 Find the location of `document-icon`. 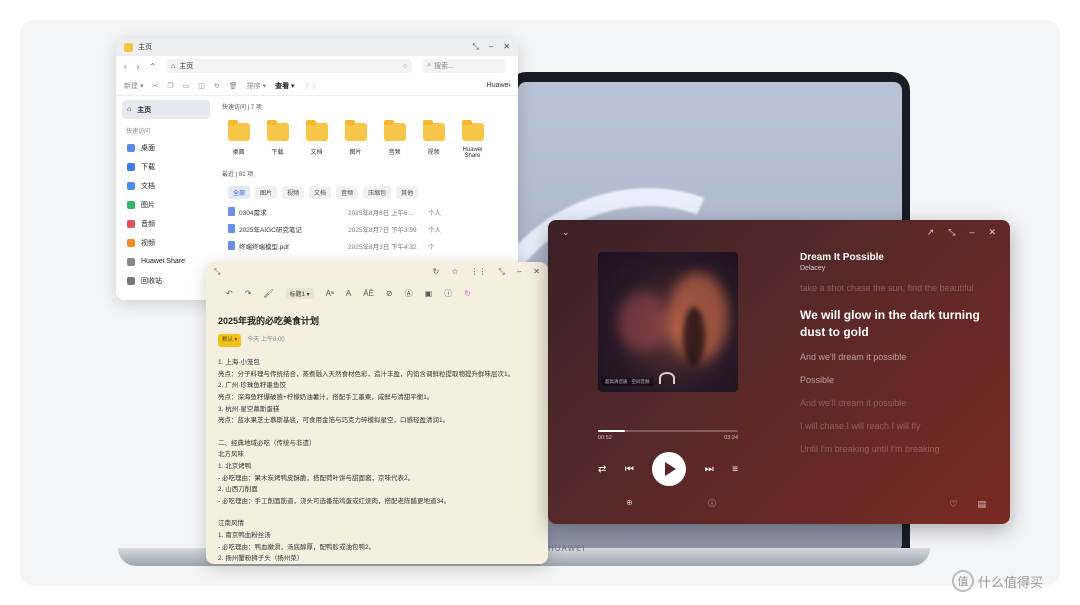

document-icon is located at coordinates (231, 245).